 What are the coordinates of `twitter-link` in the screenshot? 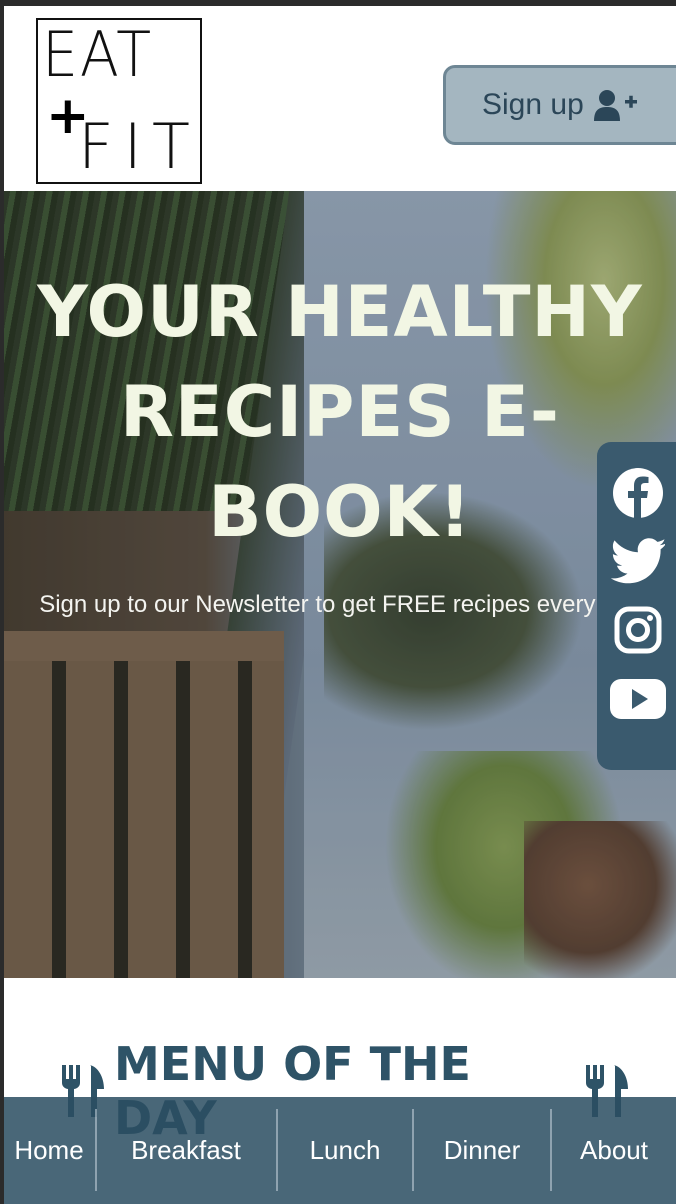 It's located at (638, 563).